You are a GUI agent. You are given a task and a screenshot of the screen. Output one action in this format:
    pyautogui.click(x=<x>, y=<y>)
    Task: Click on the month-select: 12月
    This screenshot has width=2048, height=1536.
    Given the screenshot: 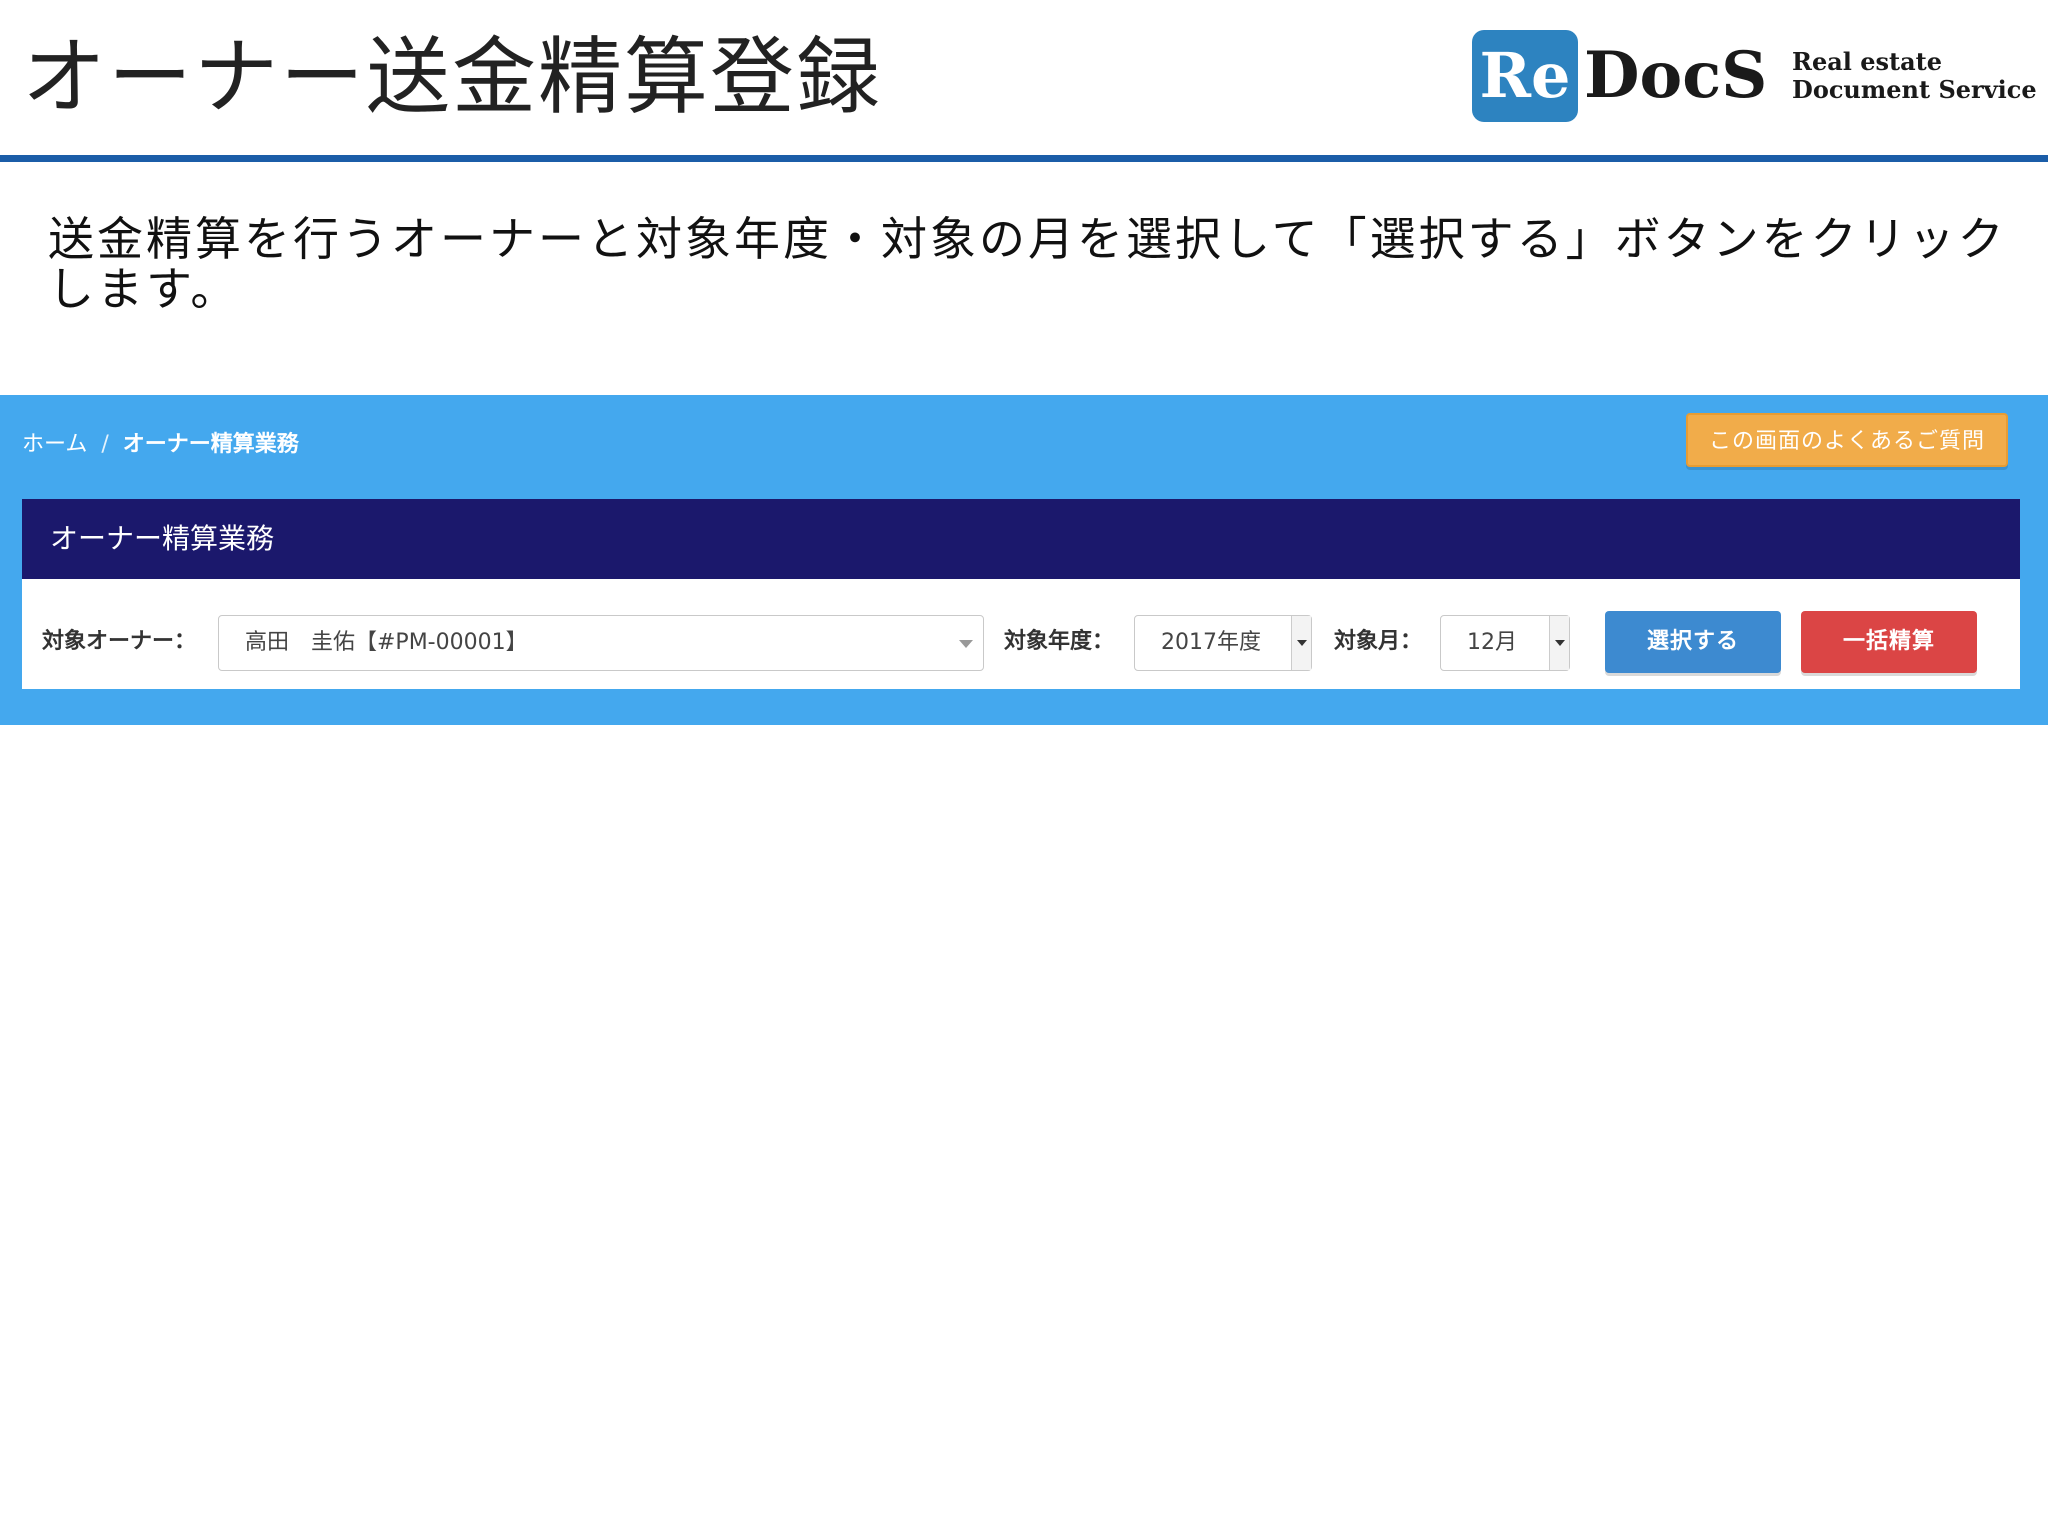 What is the action you would take?
    pyautogui.click(x=1505, y=643)
    